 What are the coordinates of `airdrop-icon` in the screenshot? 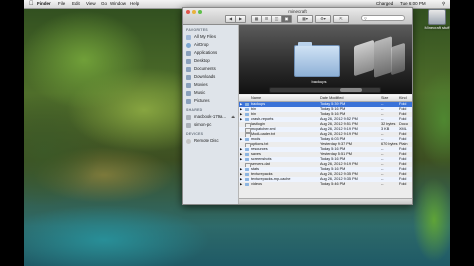 It's located at (188, 45).